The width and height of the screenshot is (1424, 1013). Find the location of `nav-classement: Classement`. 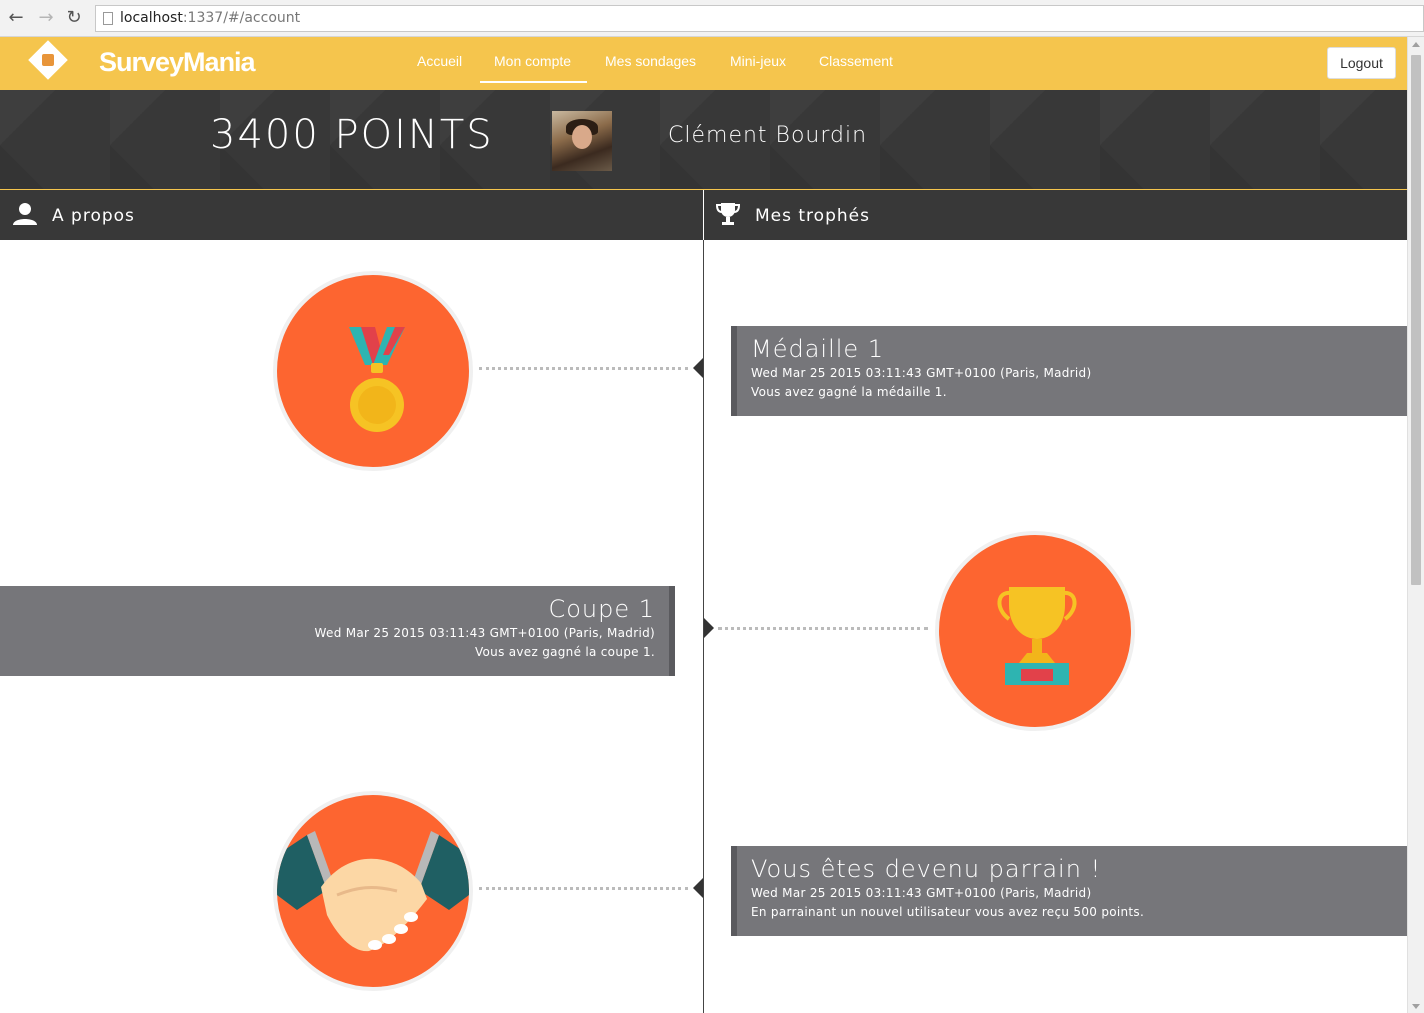

nav-classement: Classement is located at coordinates (856, 61).